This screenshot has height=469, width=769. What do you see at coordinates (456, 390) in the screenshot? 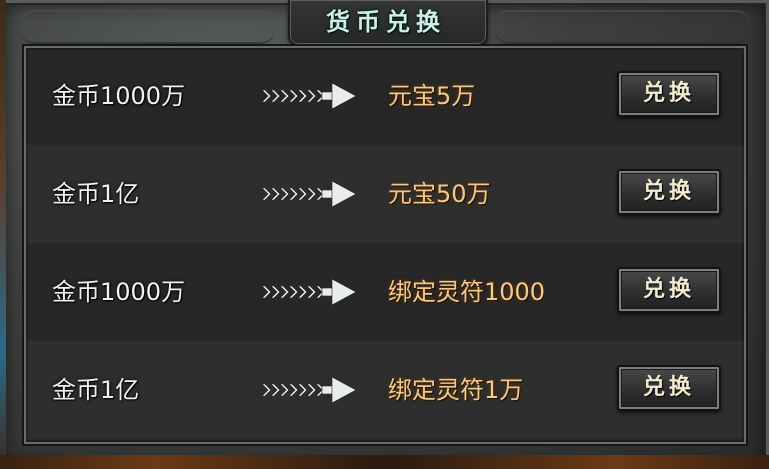
I see `exchange-reward: 绑定灵符1万` at bounding box center [456, 390].